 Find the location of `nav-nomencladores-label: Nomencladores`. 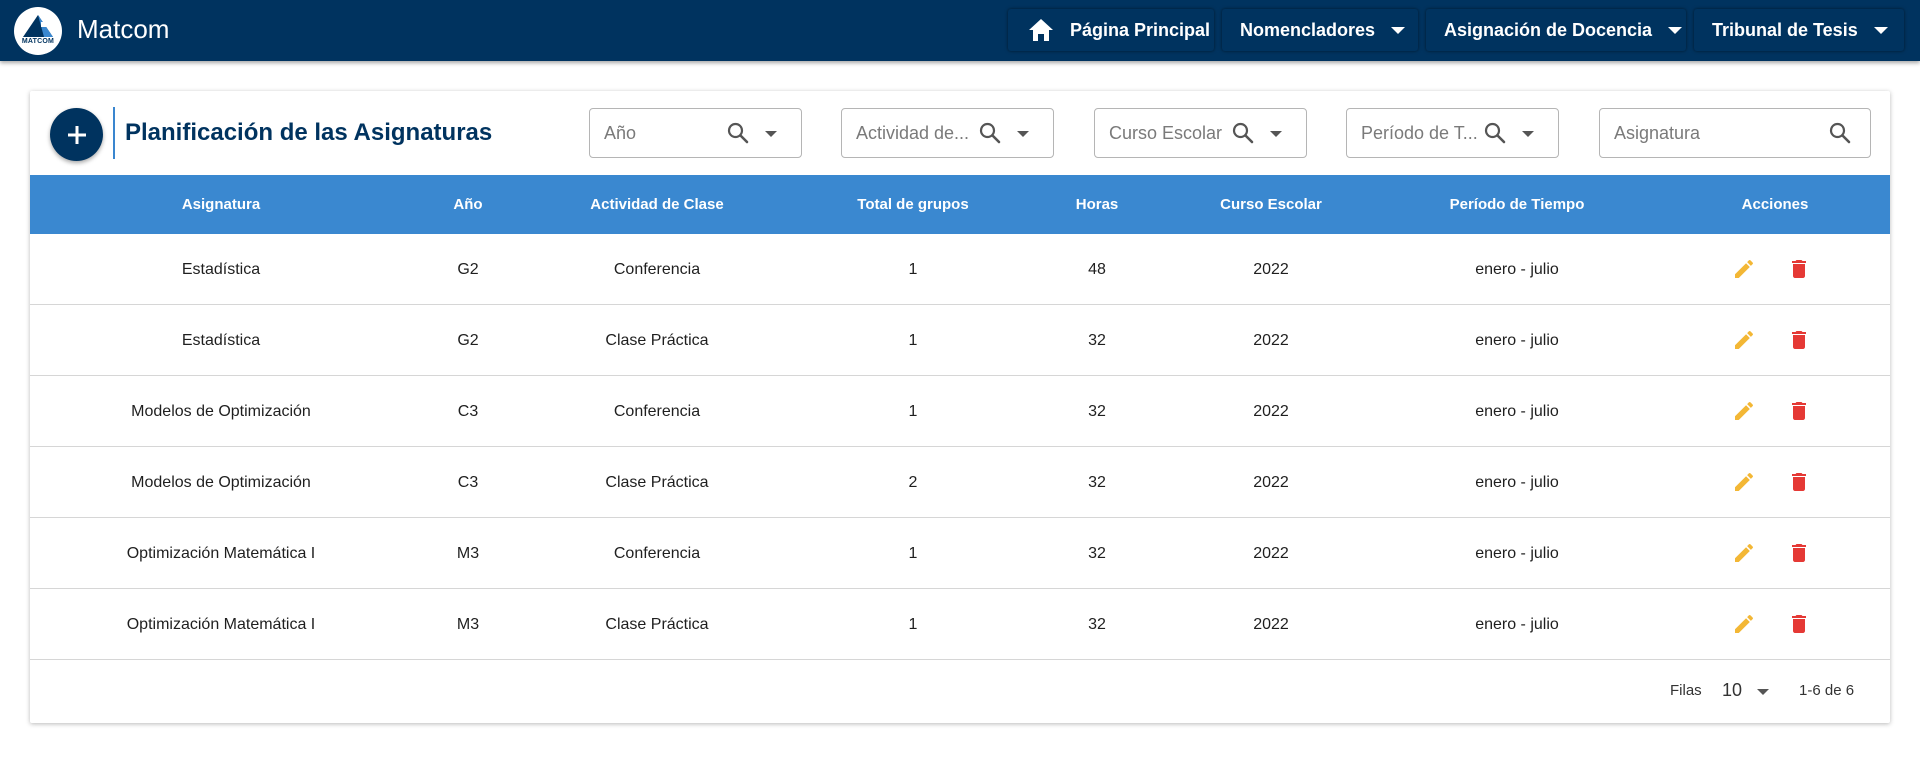

nav-nomencladores-label: Nomencladores is located at coordinates (1308, 29).